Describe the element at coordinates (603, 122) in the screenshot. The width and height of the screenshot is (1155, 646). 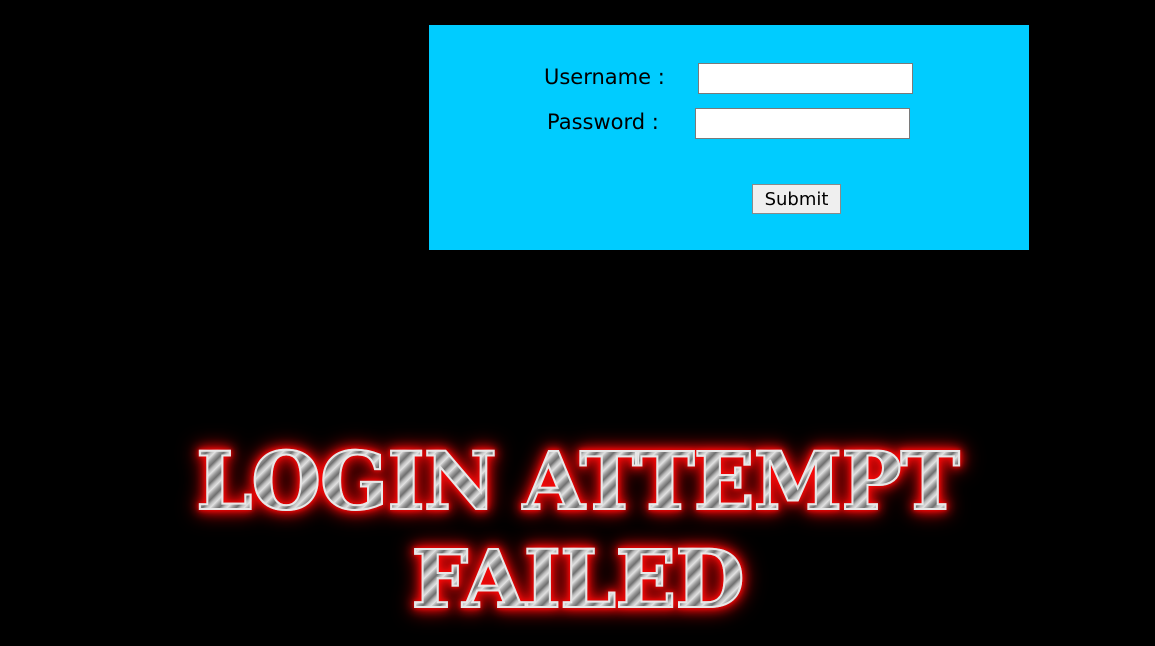
I see `password-label: Password :` at that location.